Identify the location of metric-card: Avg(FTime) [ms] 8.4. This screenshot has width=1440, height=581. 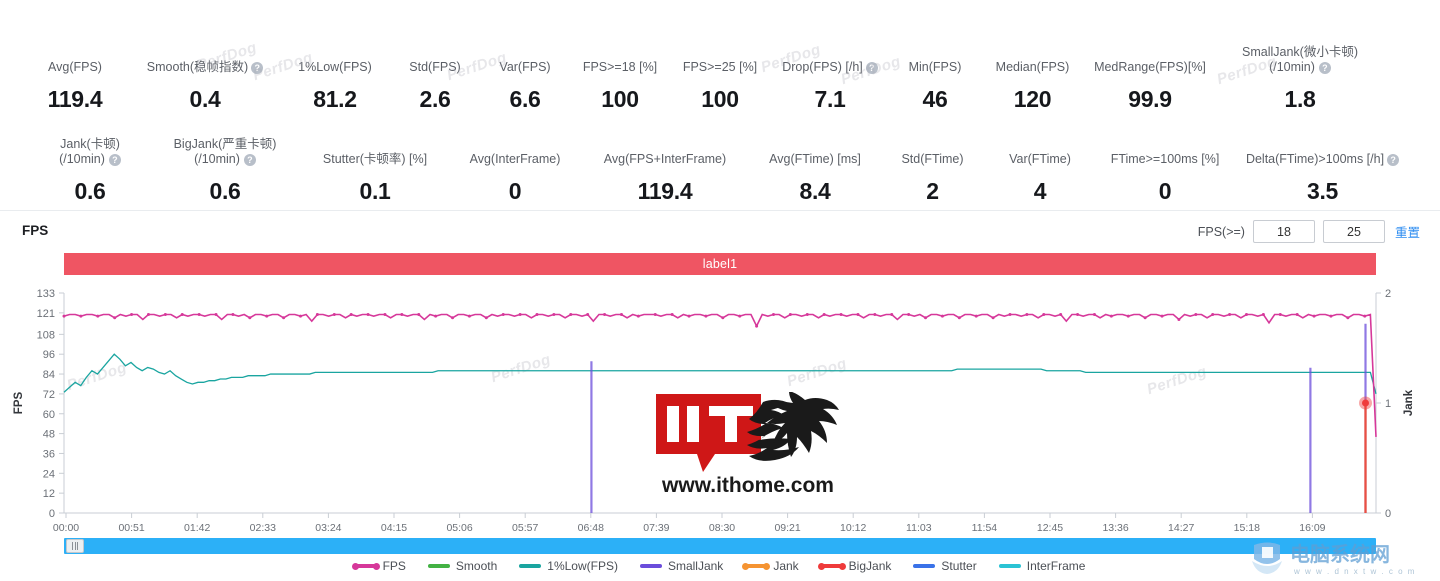
(815, 178).